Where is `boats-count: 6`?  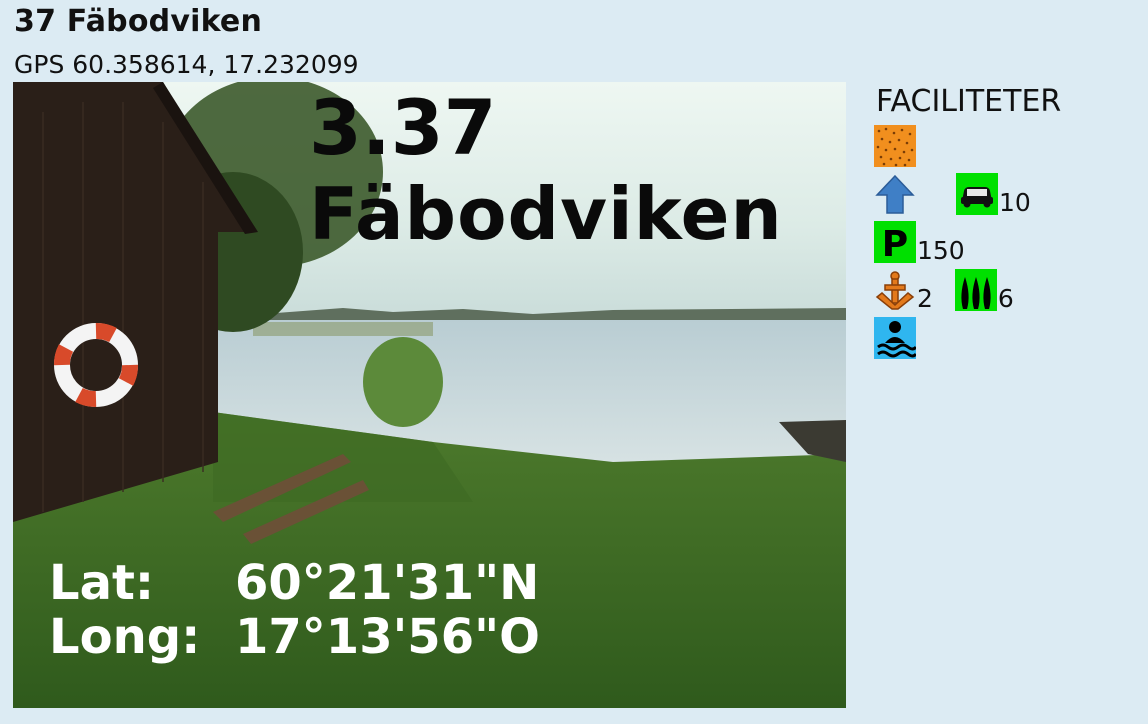
boats-count: 6 is located at coordinates (1005, 298).